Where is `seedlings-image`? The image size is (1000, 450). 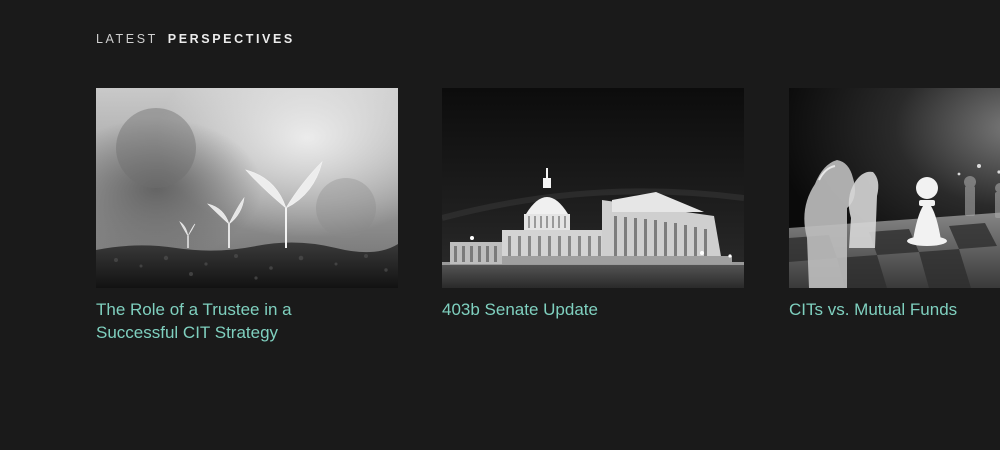 seedlings-image is located at coordinates (247, 188).